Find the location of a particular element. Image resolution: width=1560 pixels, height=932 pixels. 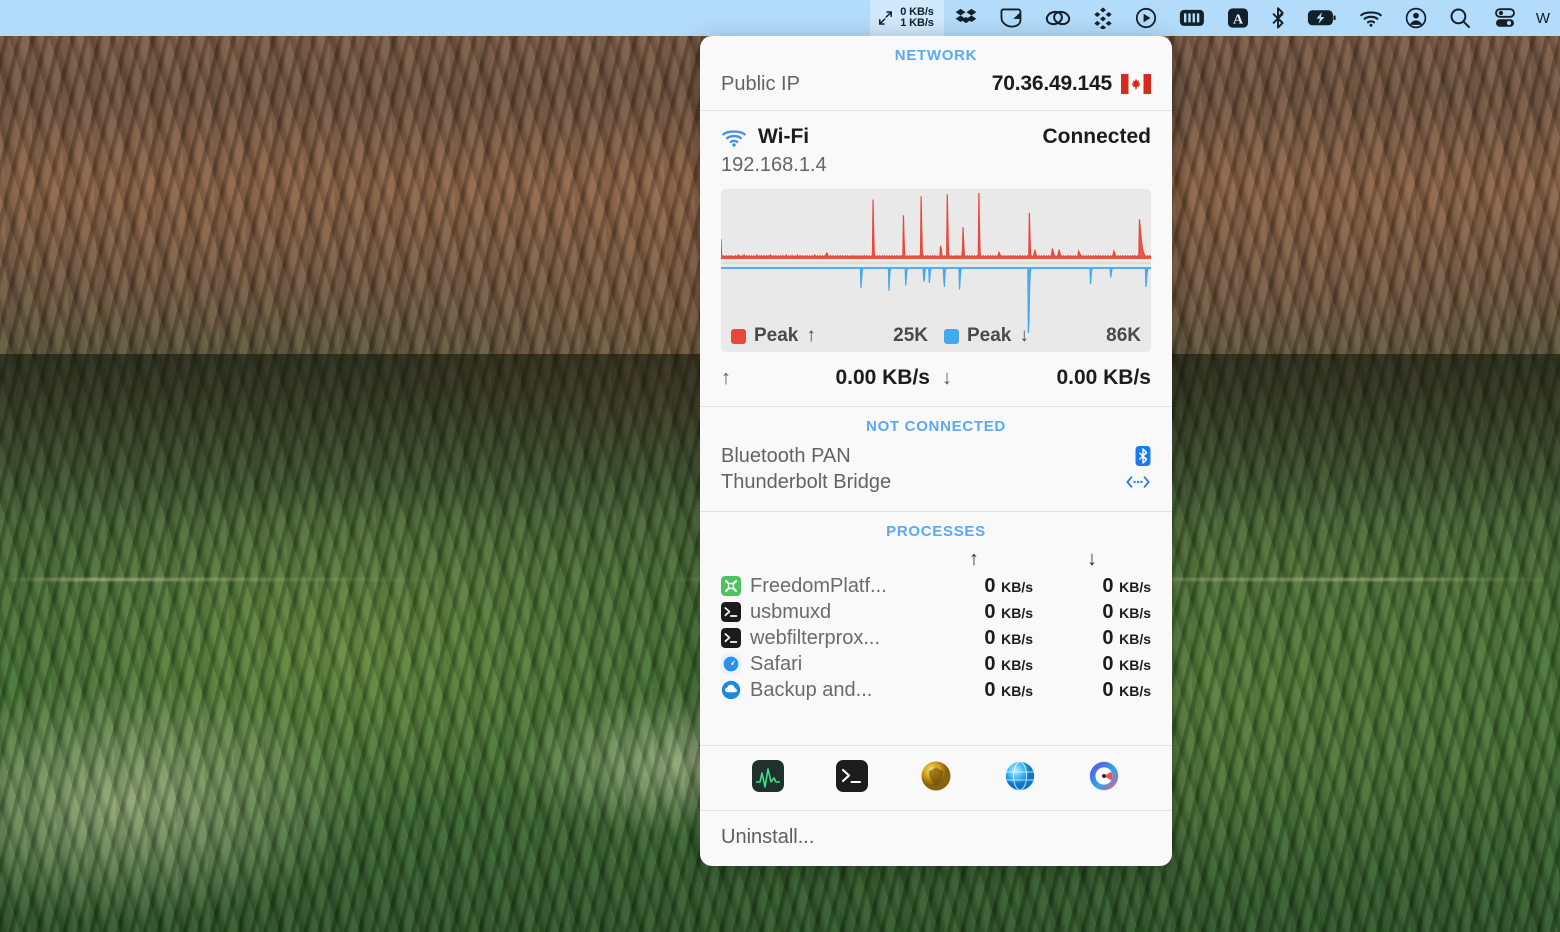

menubar-item-battery-monitor is located at coordinates (1192, 18).